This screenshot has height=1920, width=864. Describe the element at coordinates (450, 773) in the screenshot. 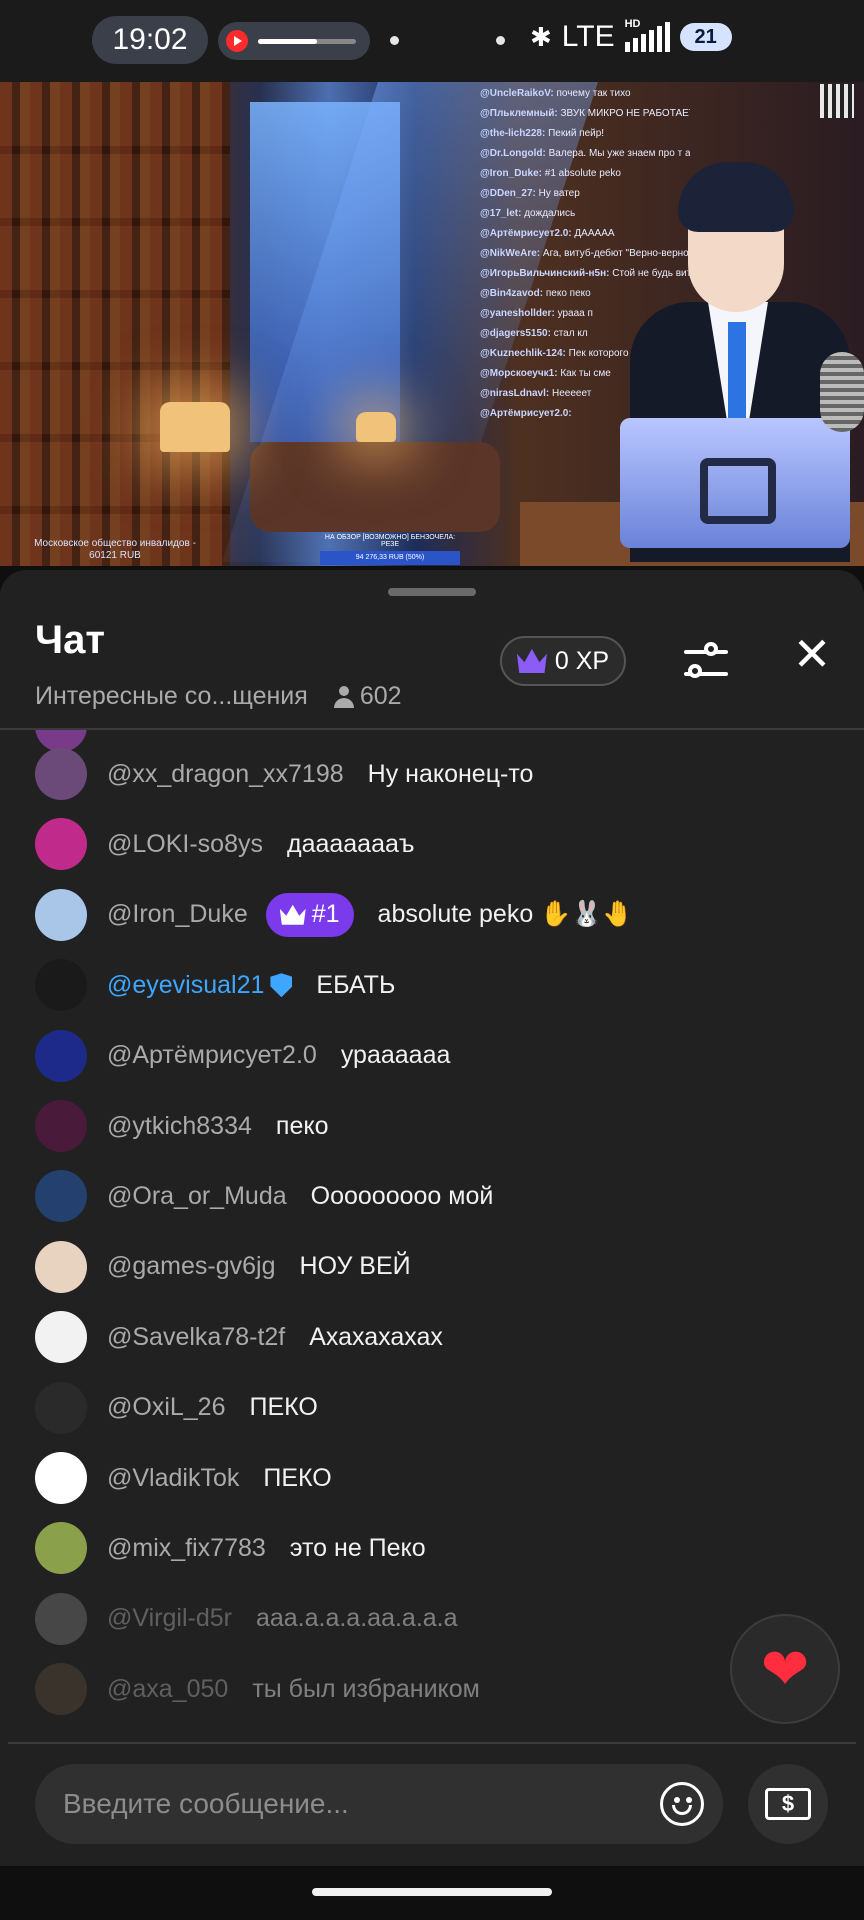

I see `message-text: Ну наконец-то` at that location.